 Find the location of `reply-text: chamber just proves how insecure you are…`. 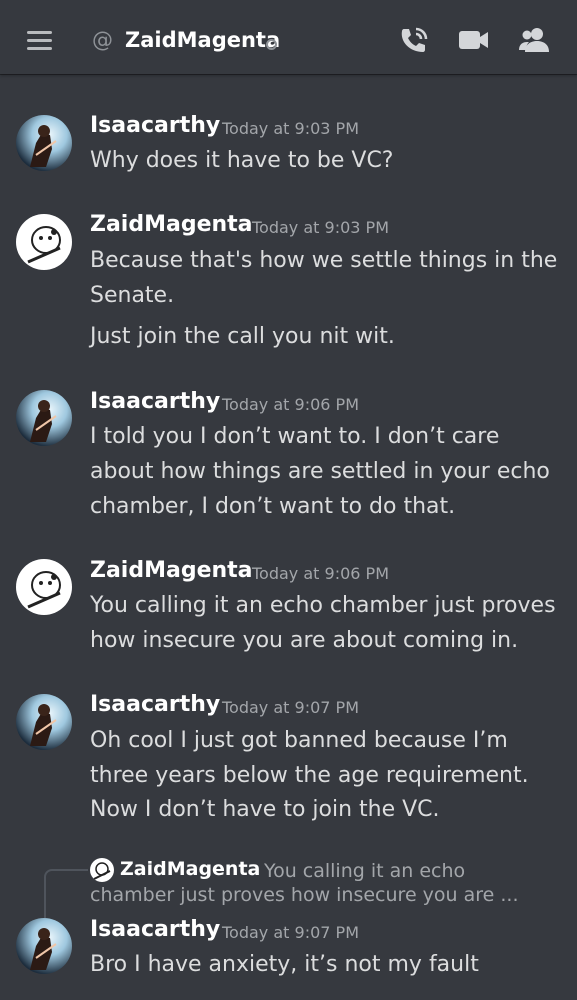

reply-text: chamber just proves how insecure you are… is located at coordinates (304, 895).